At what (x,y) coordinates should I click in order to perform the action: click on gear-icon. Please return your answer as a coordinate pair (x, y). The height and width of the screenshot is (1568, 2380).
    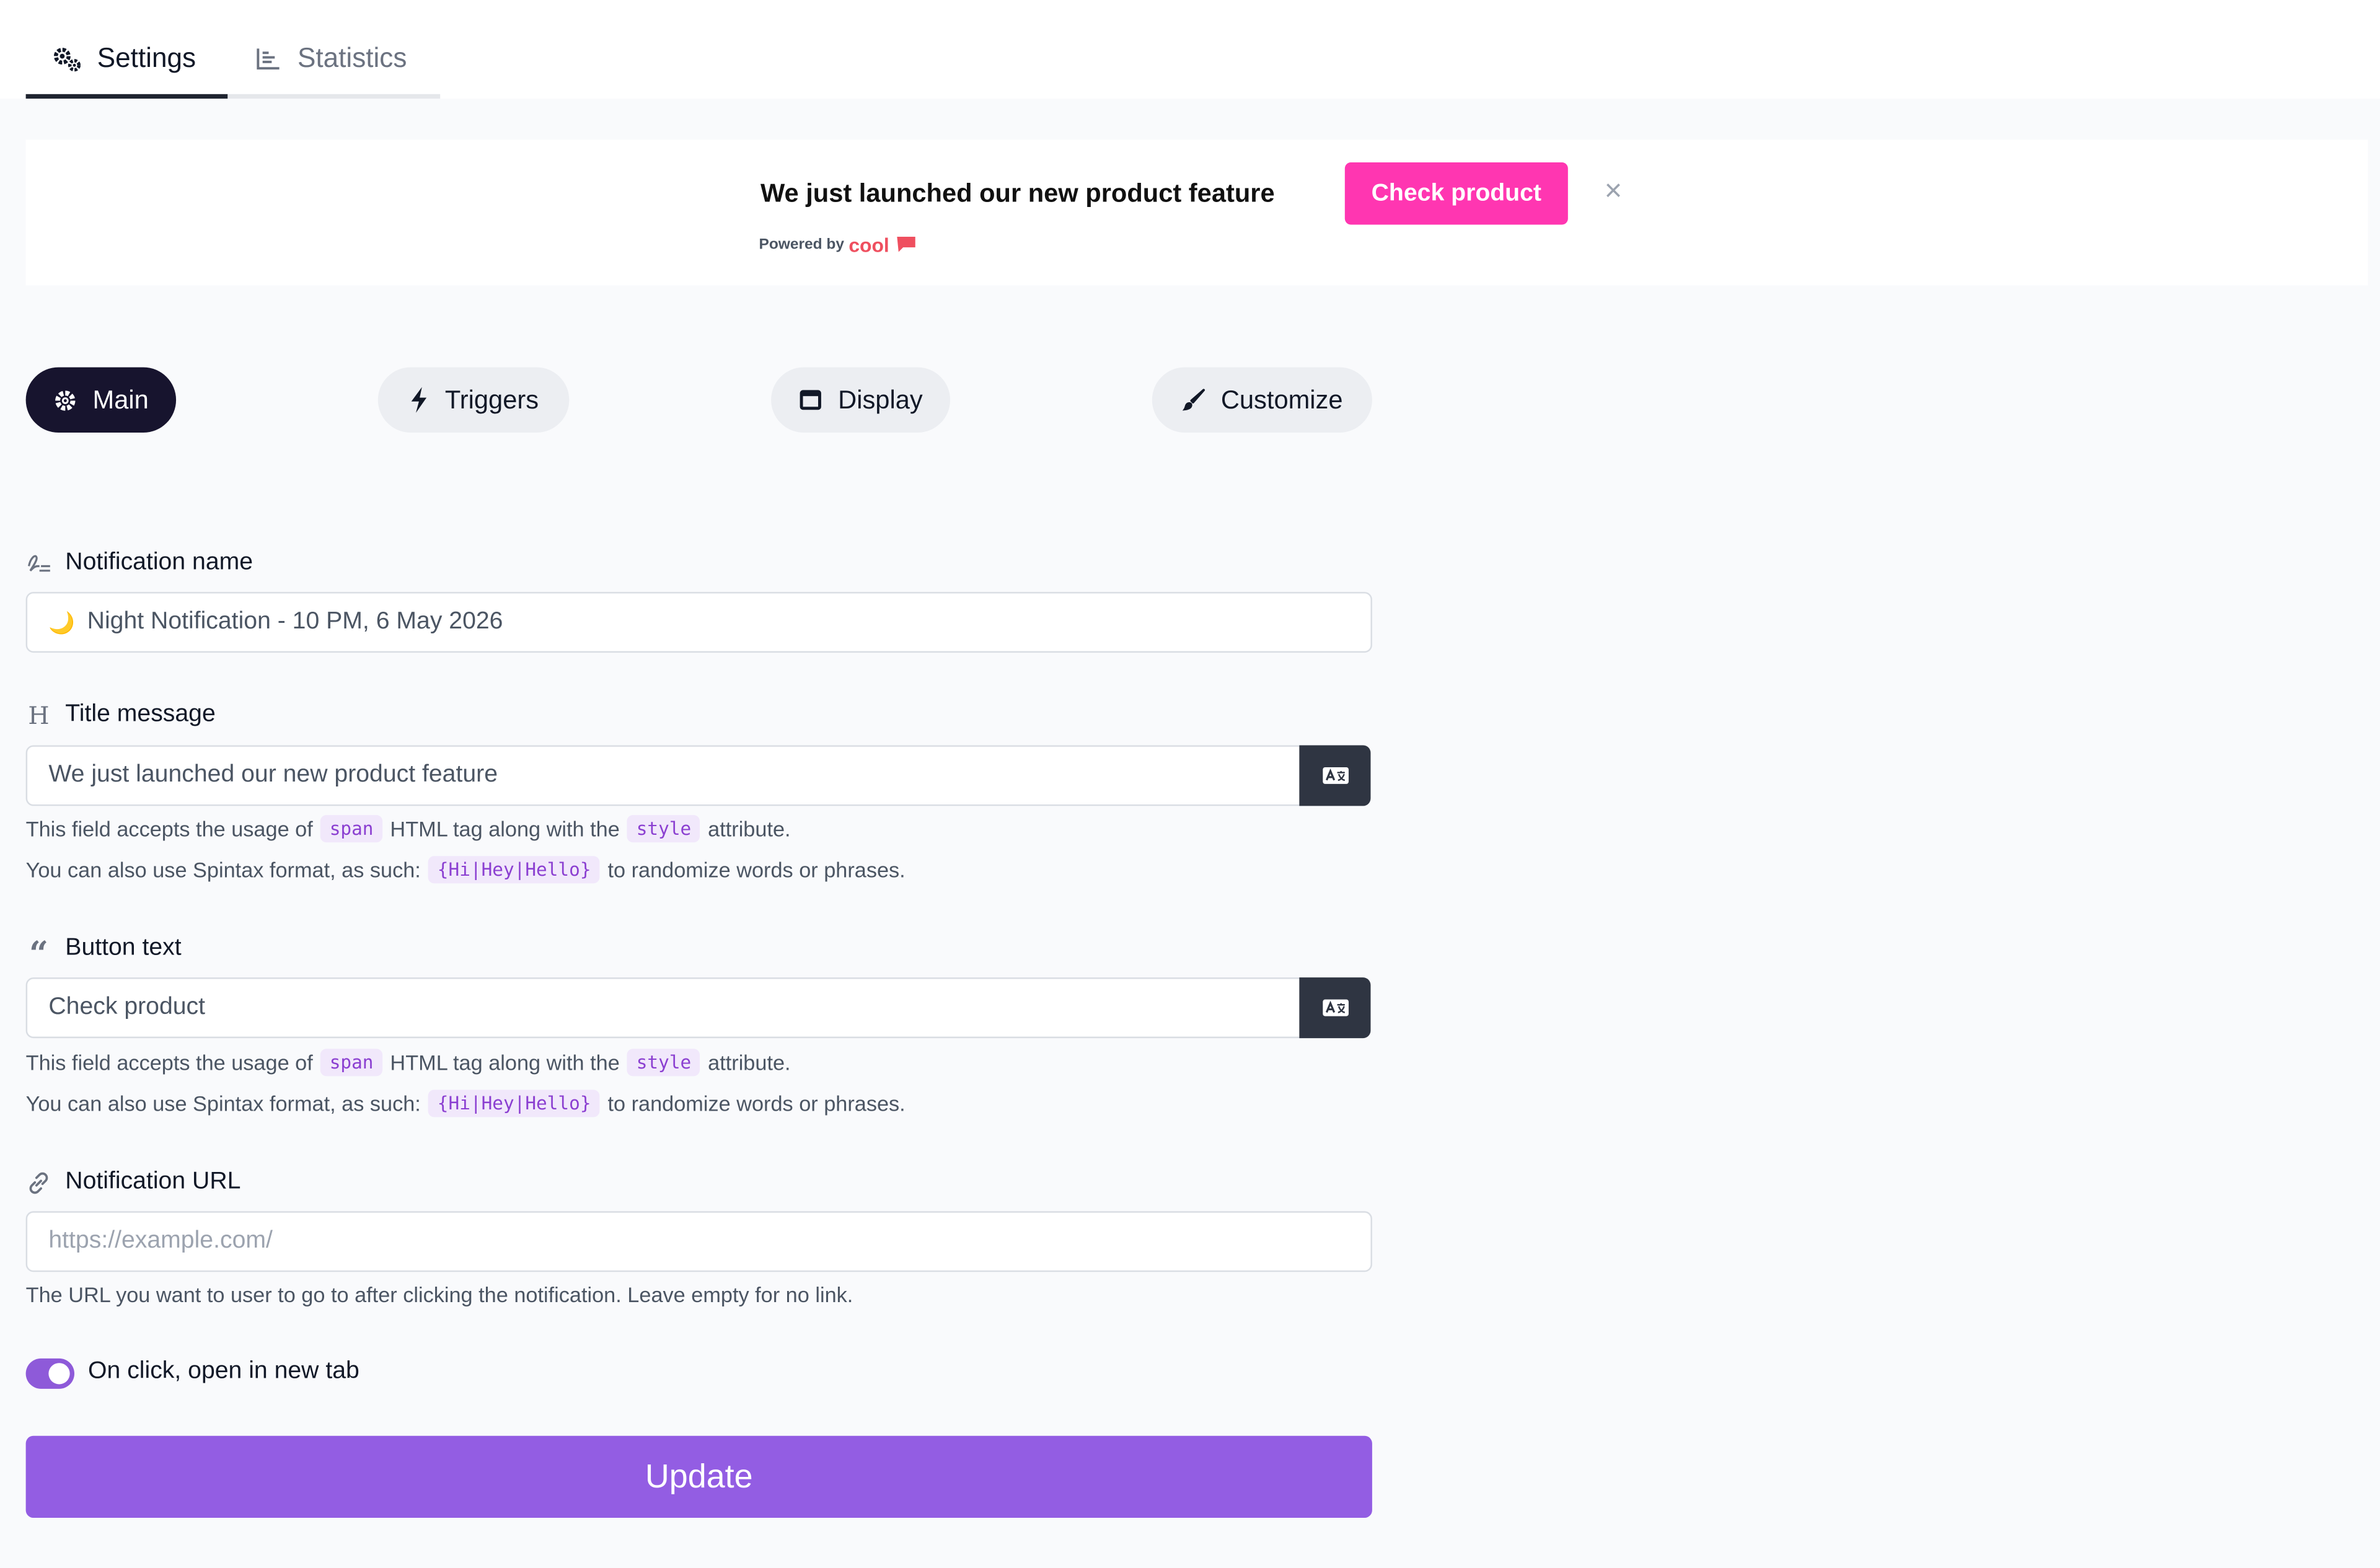
    Looking at the image, I should click on (65, 400).